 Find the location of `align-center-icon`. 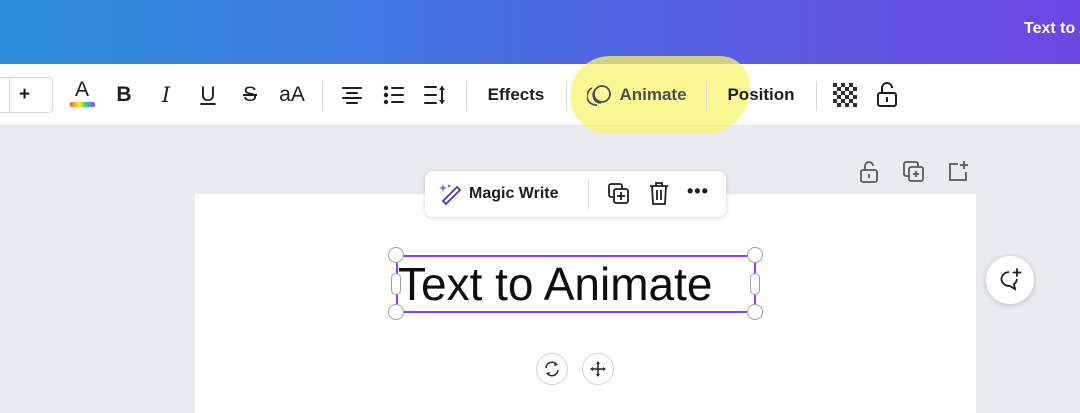

align-center-icon is located at coordinates (352, 95).